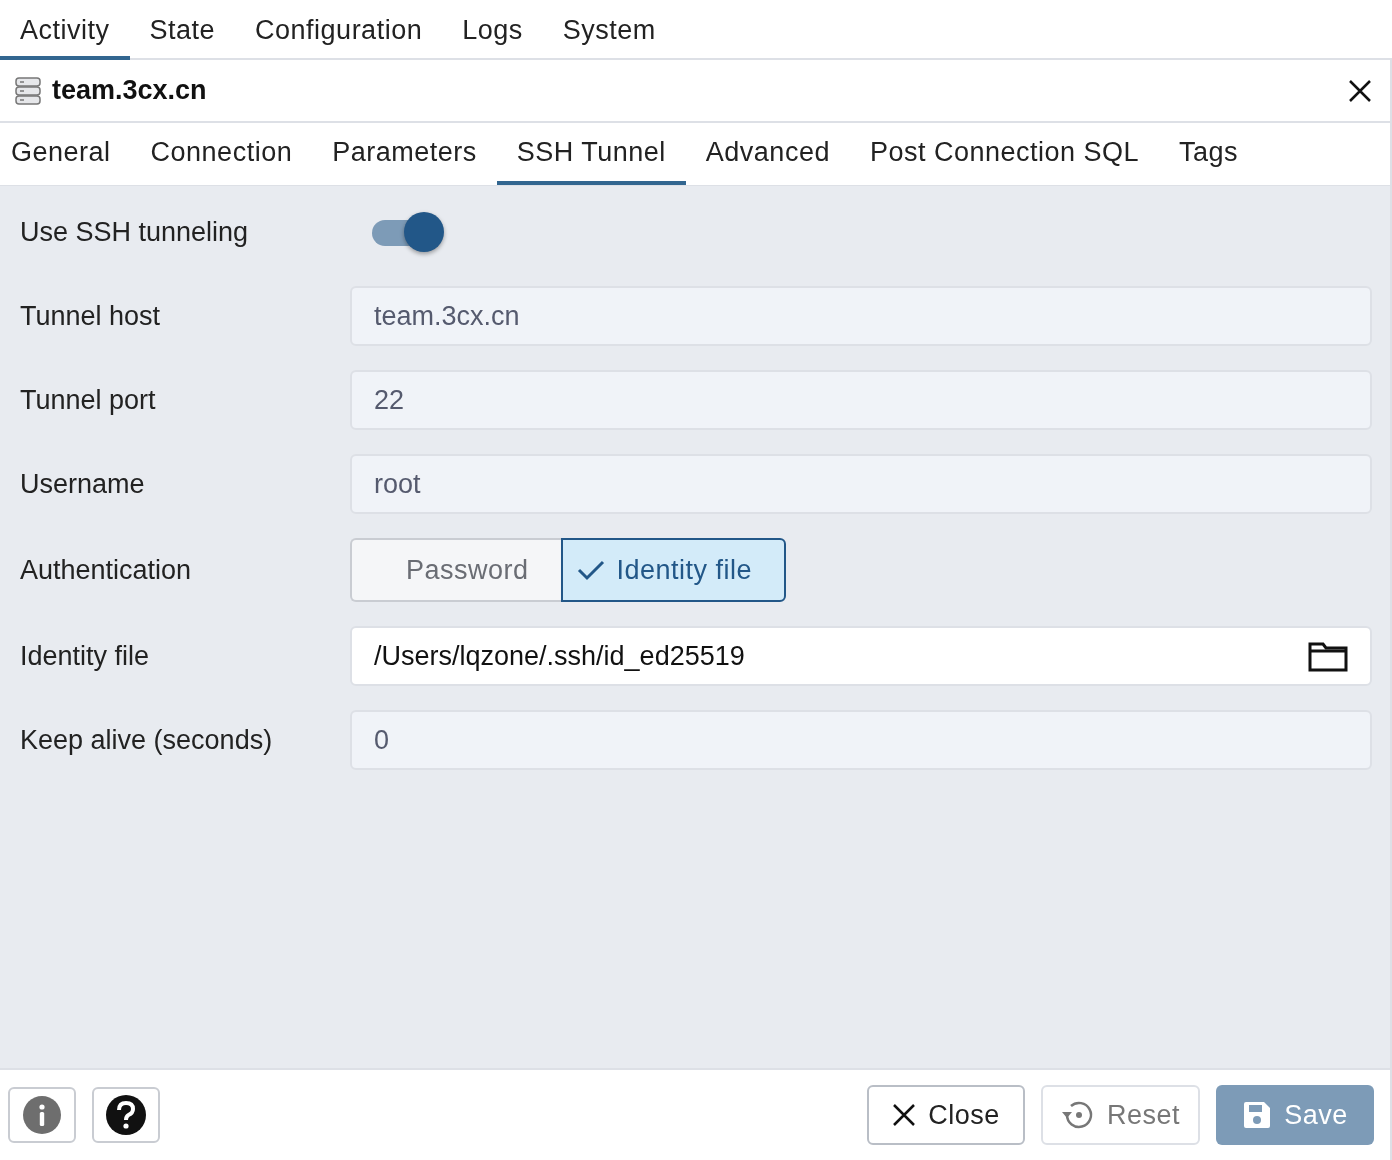  Describe the element at coordinates (83, 484) in the screenshot. I see `field-label: Username` at that location.